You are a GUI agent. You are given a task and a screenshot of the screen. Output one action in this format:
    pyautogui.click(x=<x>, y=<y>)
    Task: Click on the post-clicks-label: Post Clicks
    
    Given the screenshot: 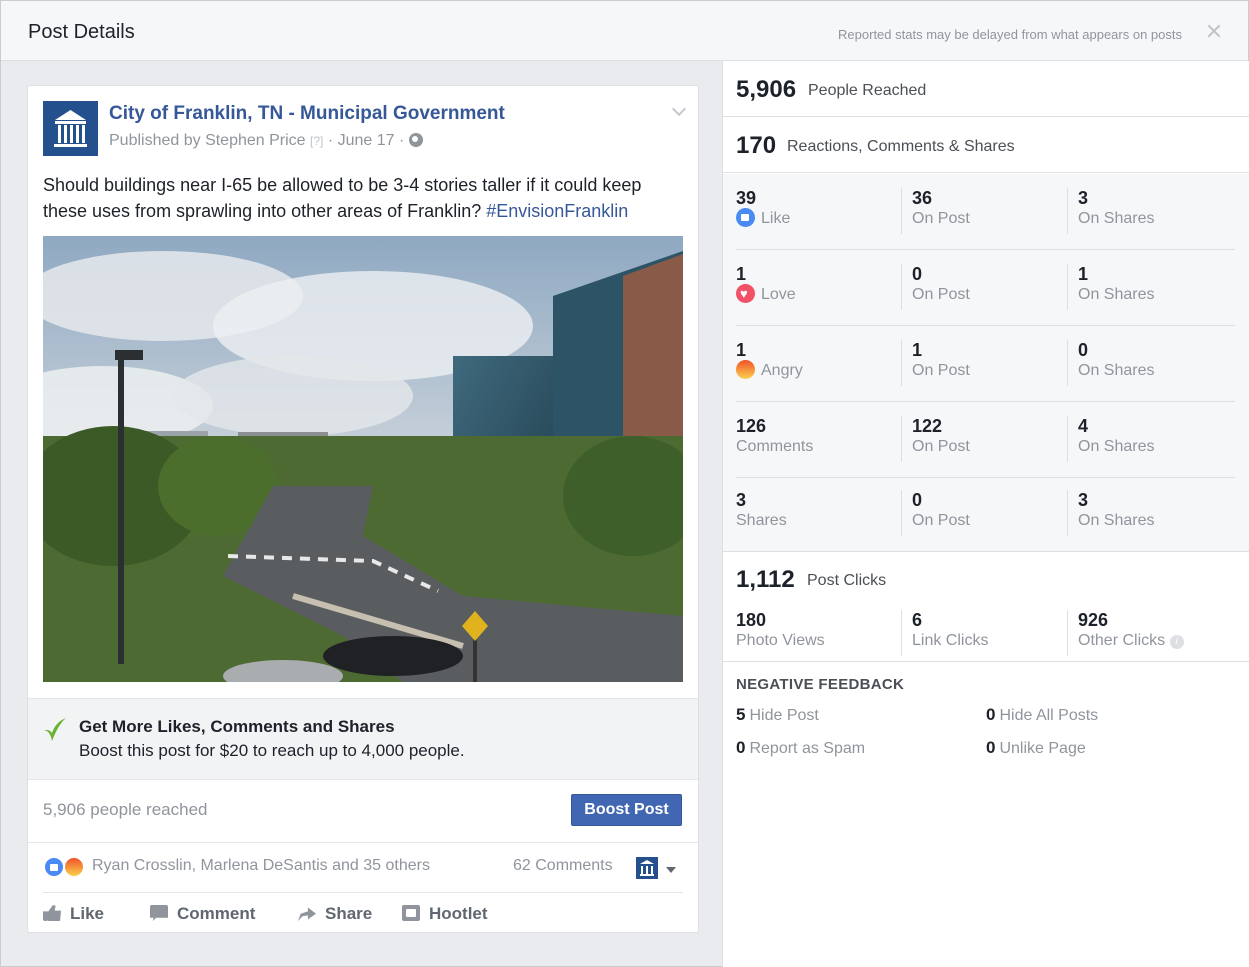 What is the action you would take?
    pyautogui.click(x=847, y=580)
    